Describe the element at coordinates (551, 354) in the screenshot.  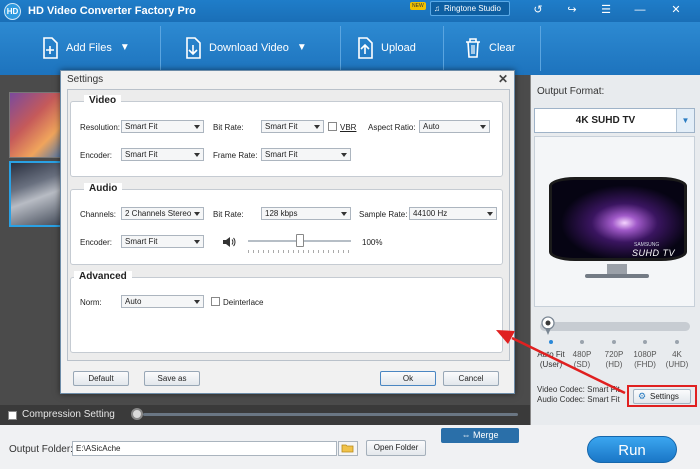
I see `quality-name: Auto Fit` at that location.